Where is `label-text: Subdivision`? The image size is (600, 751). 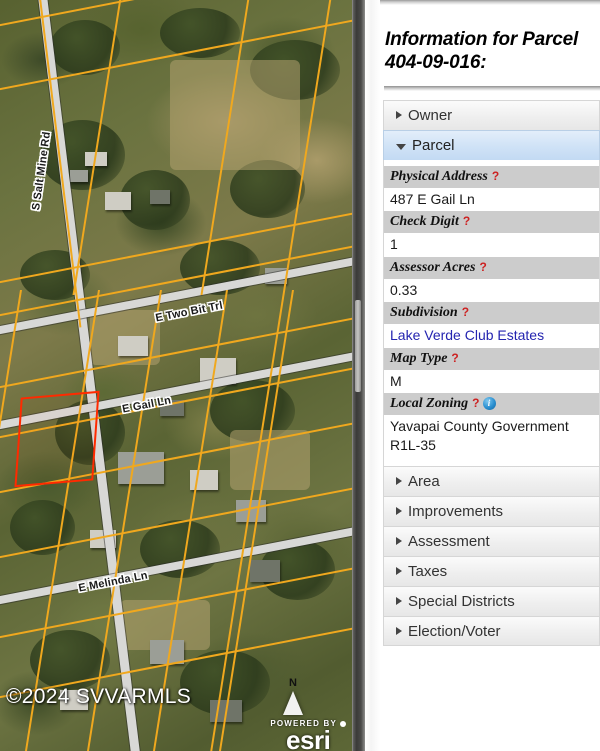 label-text: Subdivision is located at coordinates (424, 313).